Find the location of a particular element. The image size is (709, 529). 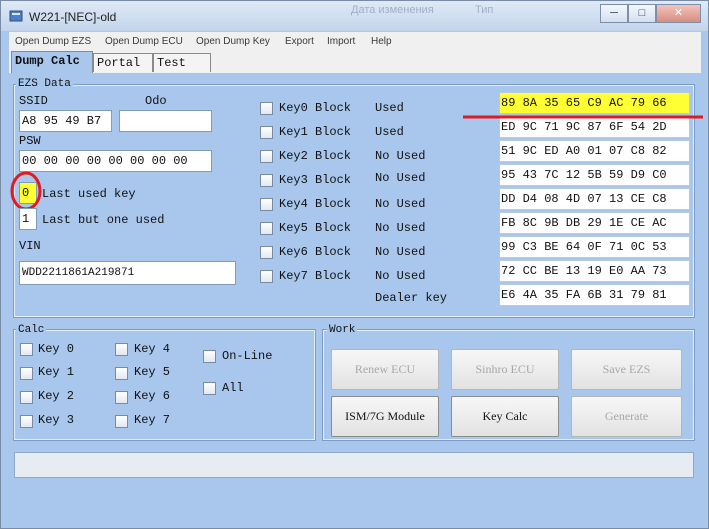

minimize-icon: ─ is located at coordinates (614, 13).